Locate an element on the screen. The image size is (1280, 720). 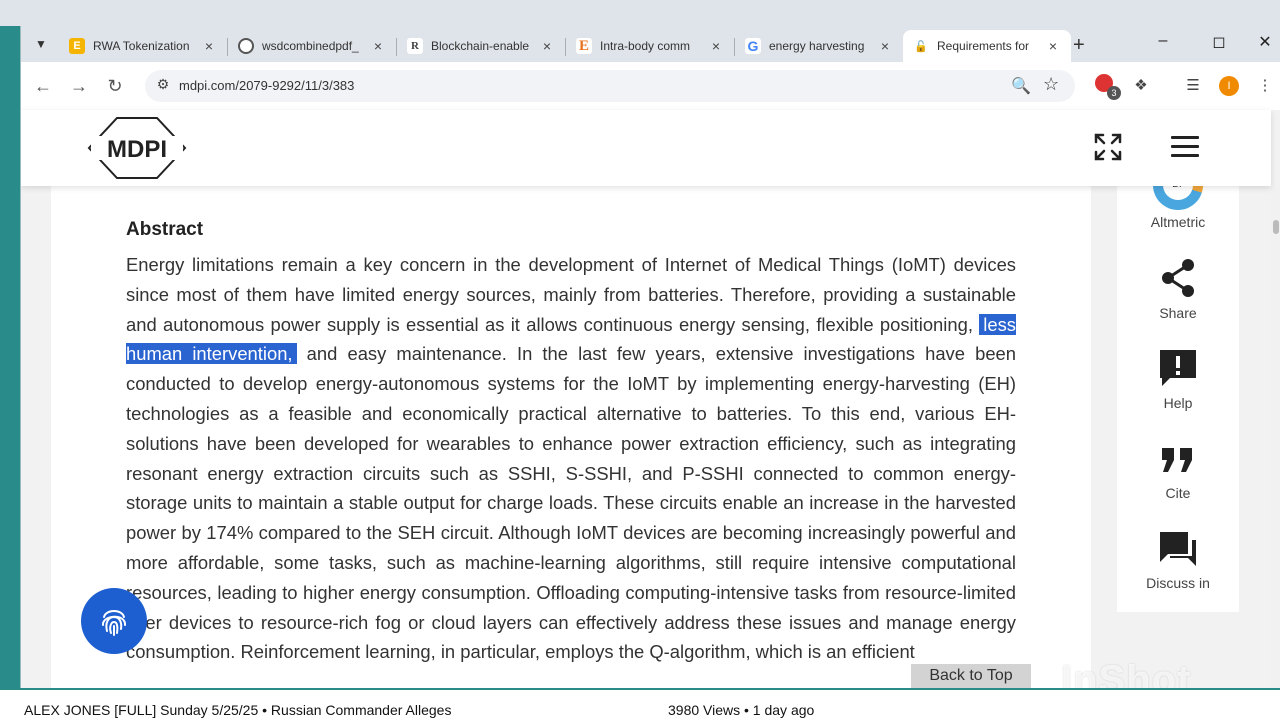
tab-requirements: 🔓 Requirements for × is located at coordinates (987, 46).